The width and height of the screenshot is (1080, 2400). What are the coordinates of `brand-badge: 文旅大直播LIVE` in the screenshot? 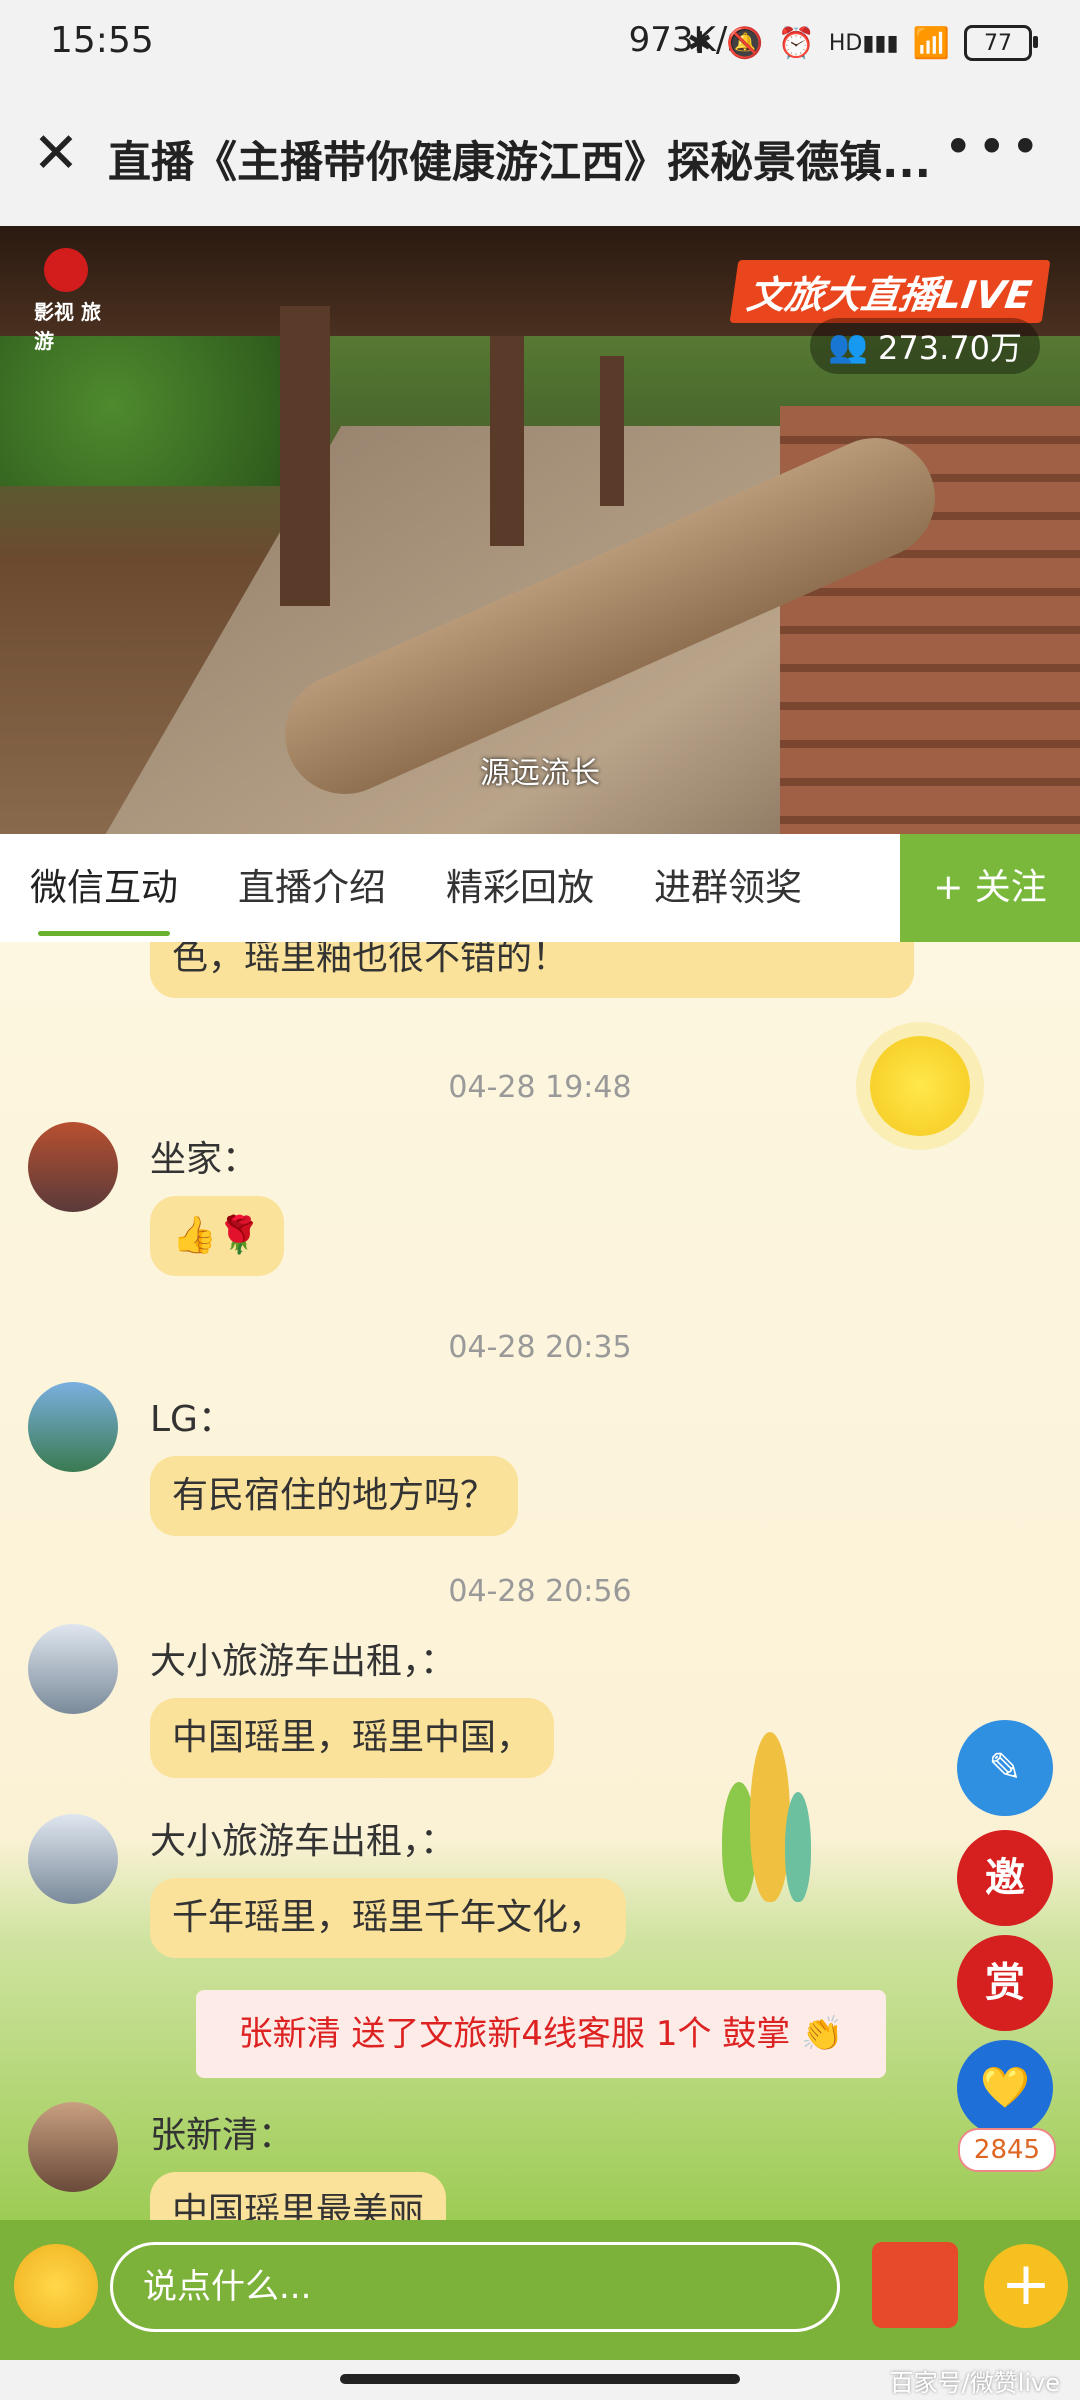 It's located at (890, 291).